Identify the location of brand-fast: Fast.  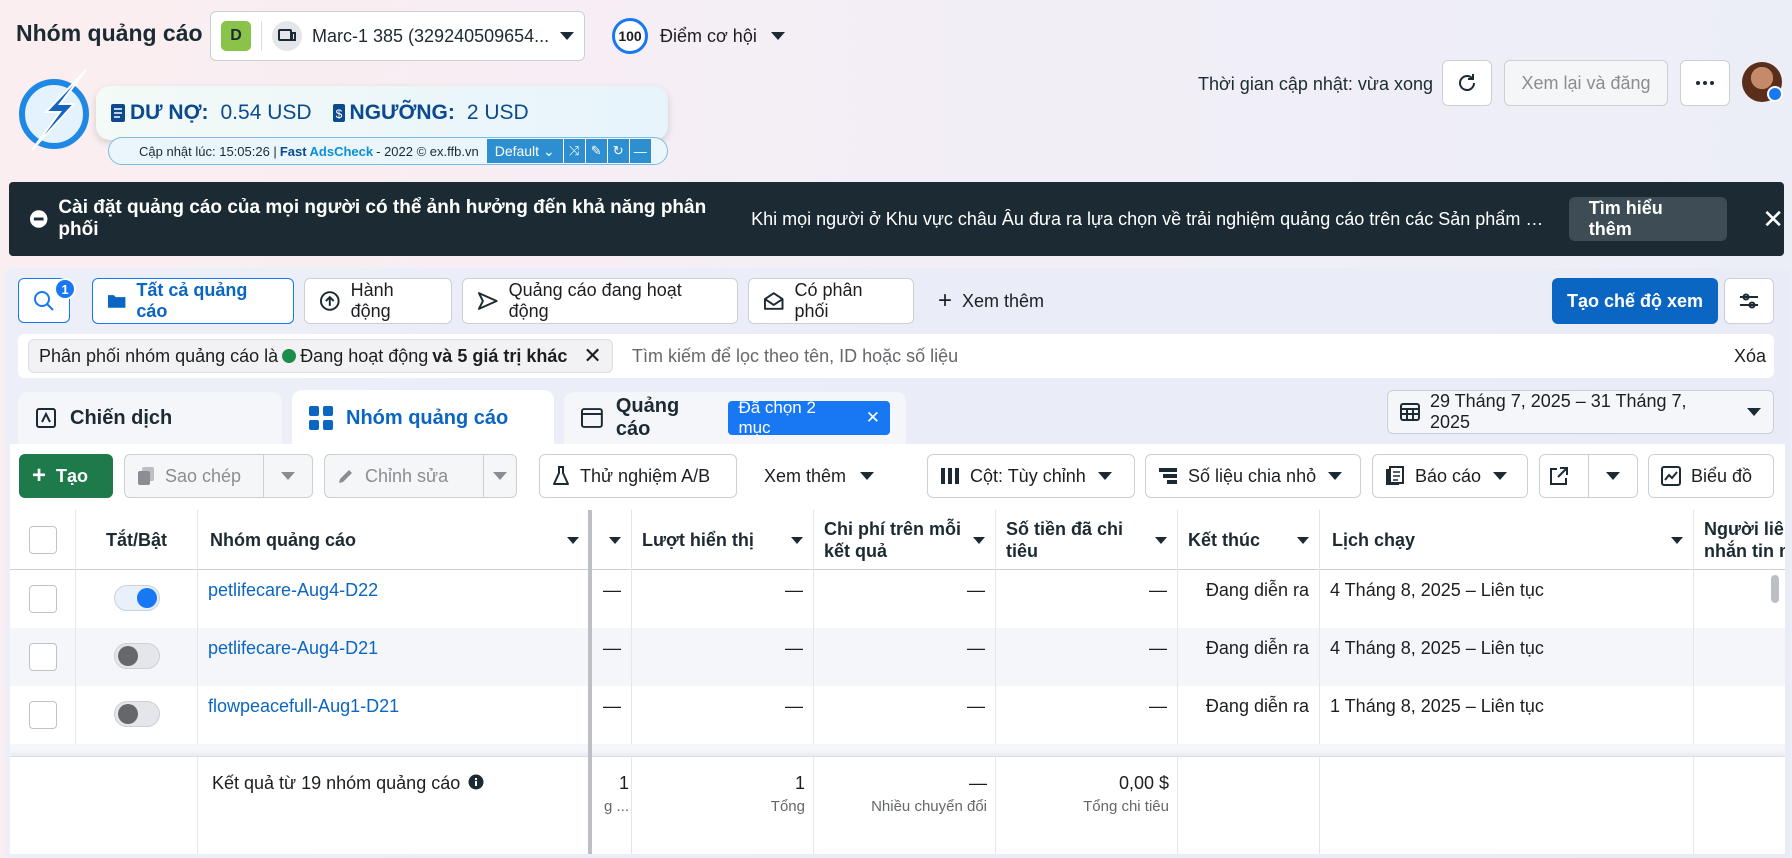
(293, 151).